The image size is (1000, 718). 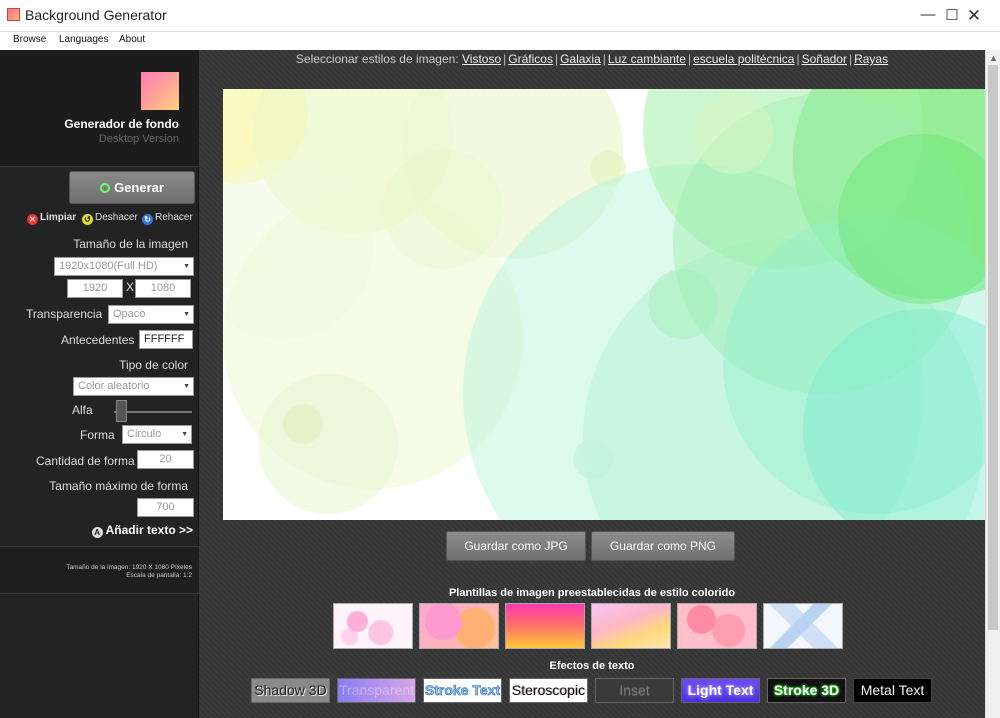 I want to click on redo-icon: ↻, so click(x=147, y=219).